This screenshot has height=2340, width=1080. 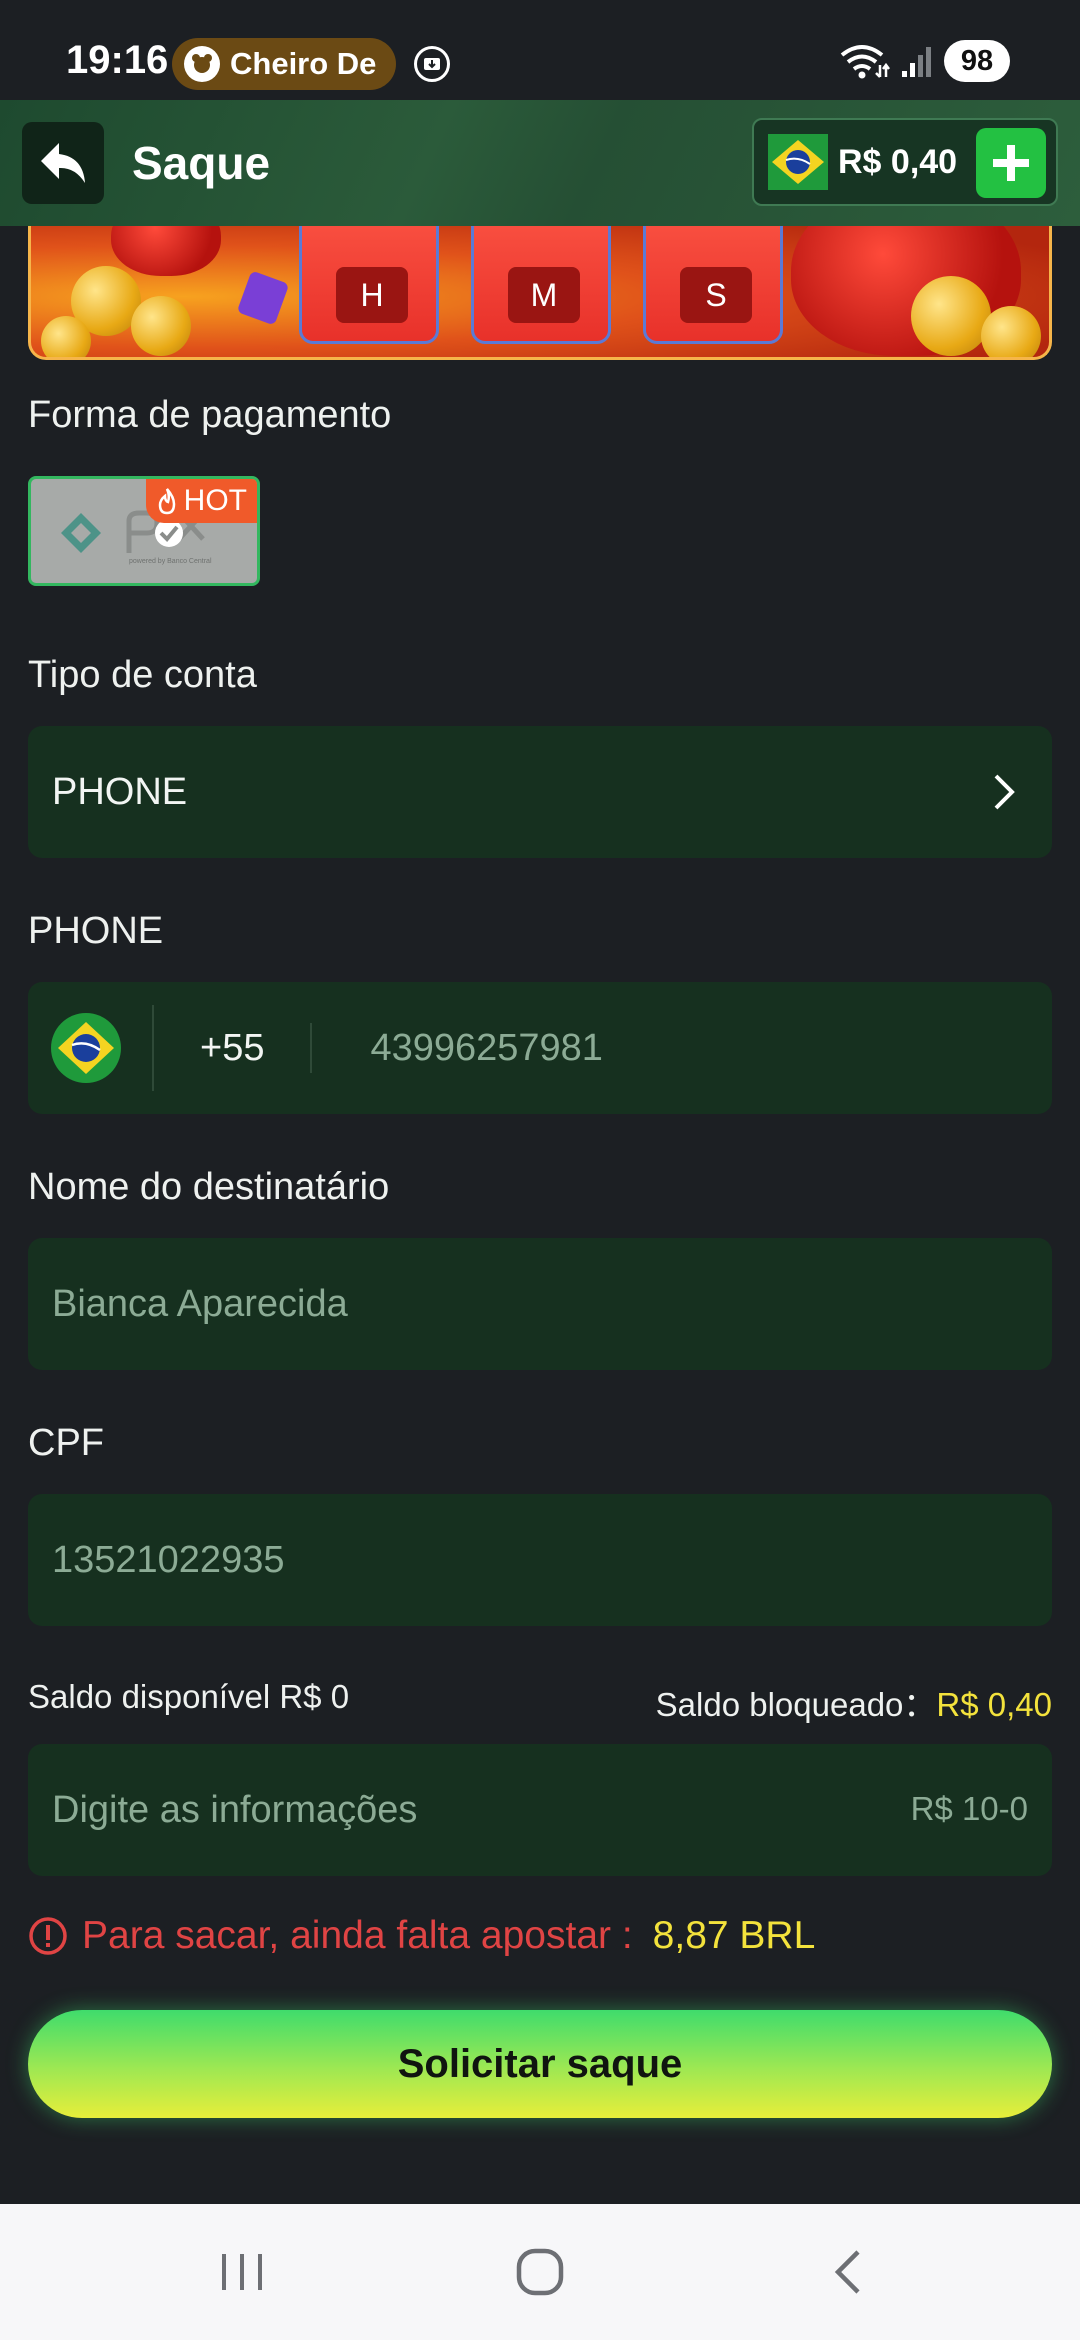 I want to click on alert-circle-icon, so click(x=48, y=1936).